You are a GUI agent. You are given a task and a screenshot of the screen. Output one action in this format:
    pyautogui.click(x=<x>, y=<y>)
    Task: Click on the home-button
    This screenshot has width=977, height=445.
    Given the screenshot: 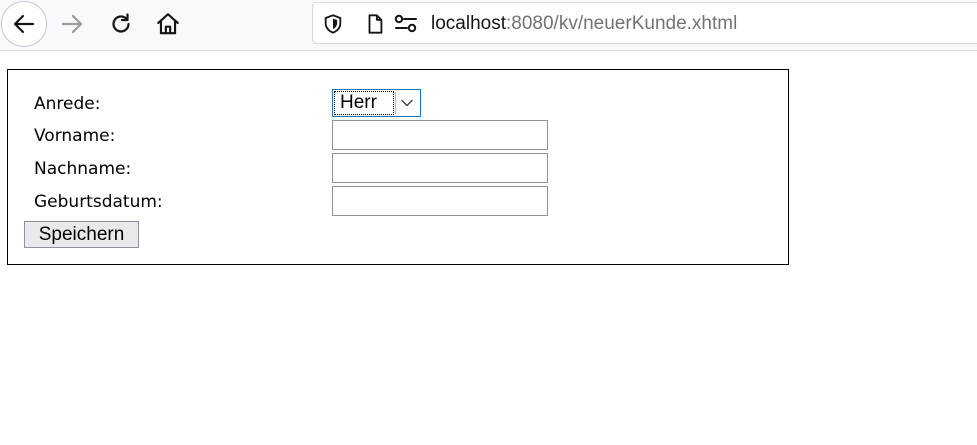 What is the action you would take?
    pyautogui.click(x=168, y=24)
    